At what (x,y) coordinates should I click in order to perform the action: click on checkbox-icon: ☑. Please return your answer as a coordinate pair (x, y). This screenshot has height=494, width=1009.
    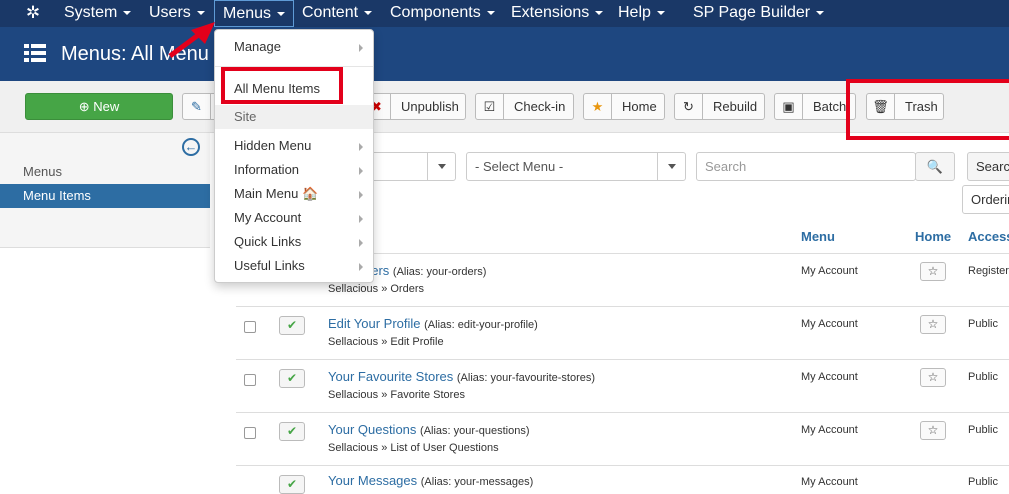
    Looking at the image, I should click on (490, 106).